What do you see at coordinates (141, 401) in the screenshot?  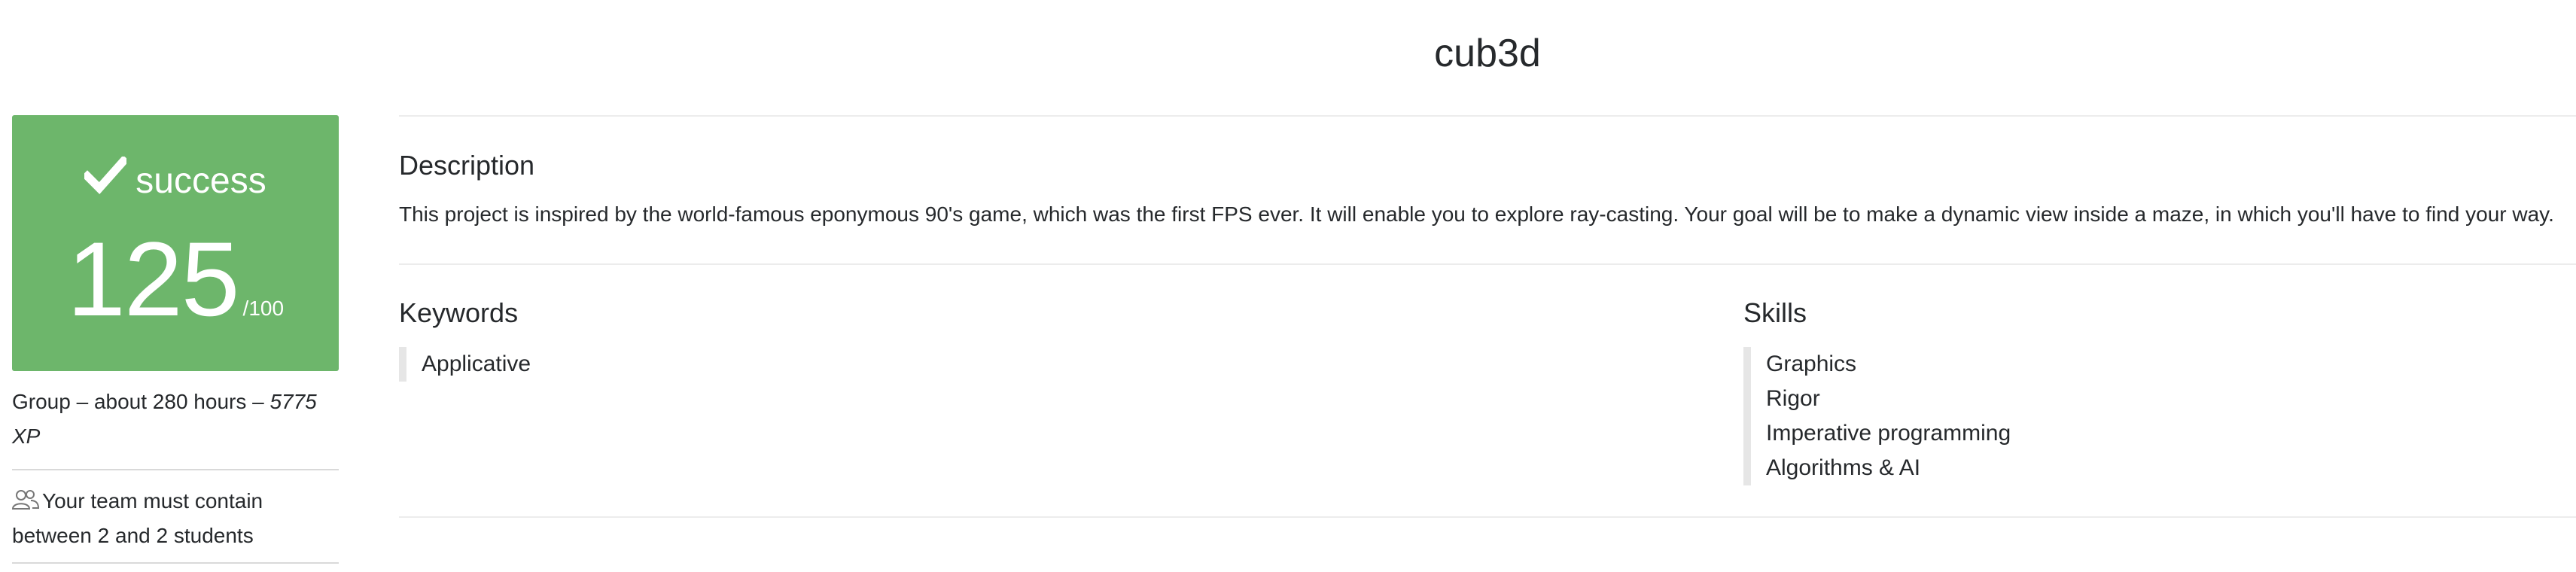 I see `group-duration-text: Group – about 280 hours –` at bounding box center [141, 401].